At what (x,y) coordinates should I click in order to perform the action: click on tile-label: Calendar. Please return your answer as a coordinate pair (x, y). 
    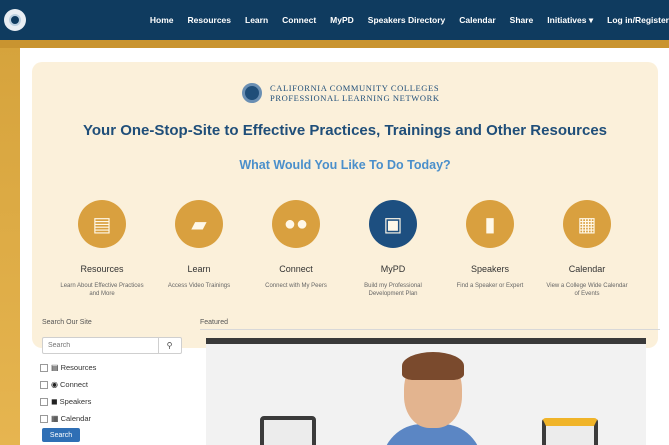
    Looking at the image, I should click on (587, 269).